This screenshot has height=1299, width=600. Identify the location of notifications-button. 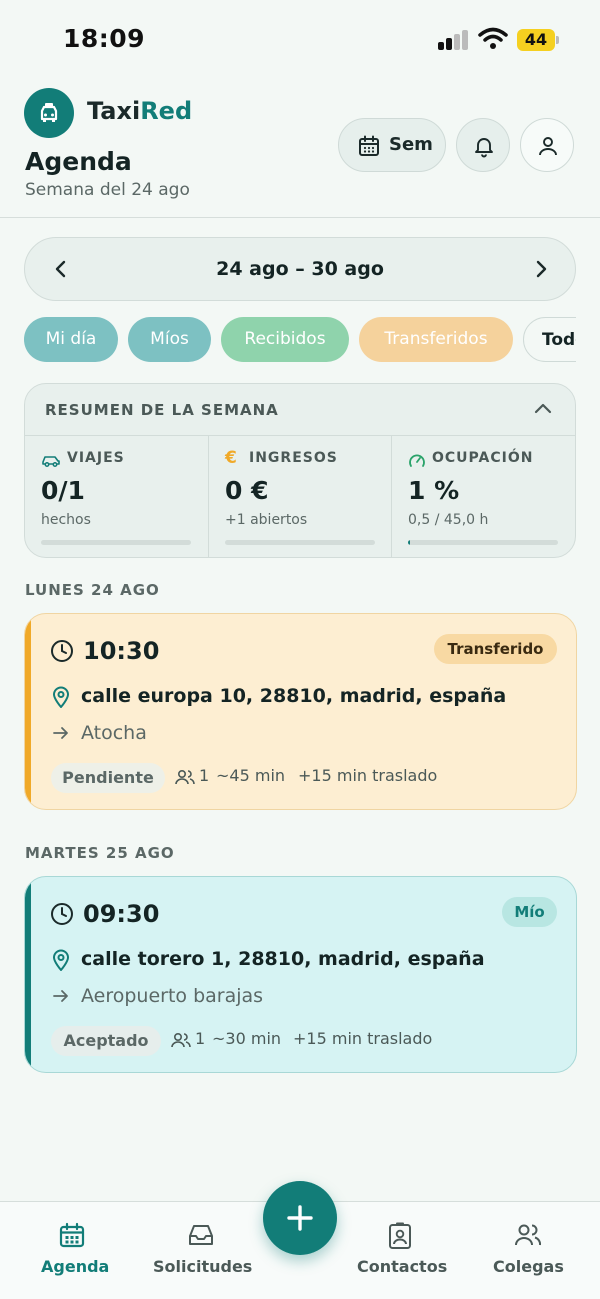
(483, 145).